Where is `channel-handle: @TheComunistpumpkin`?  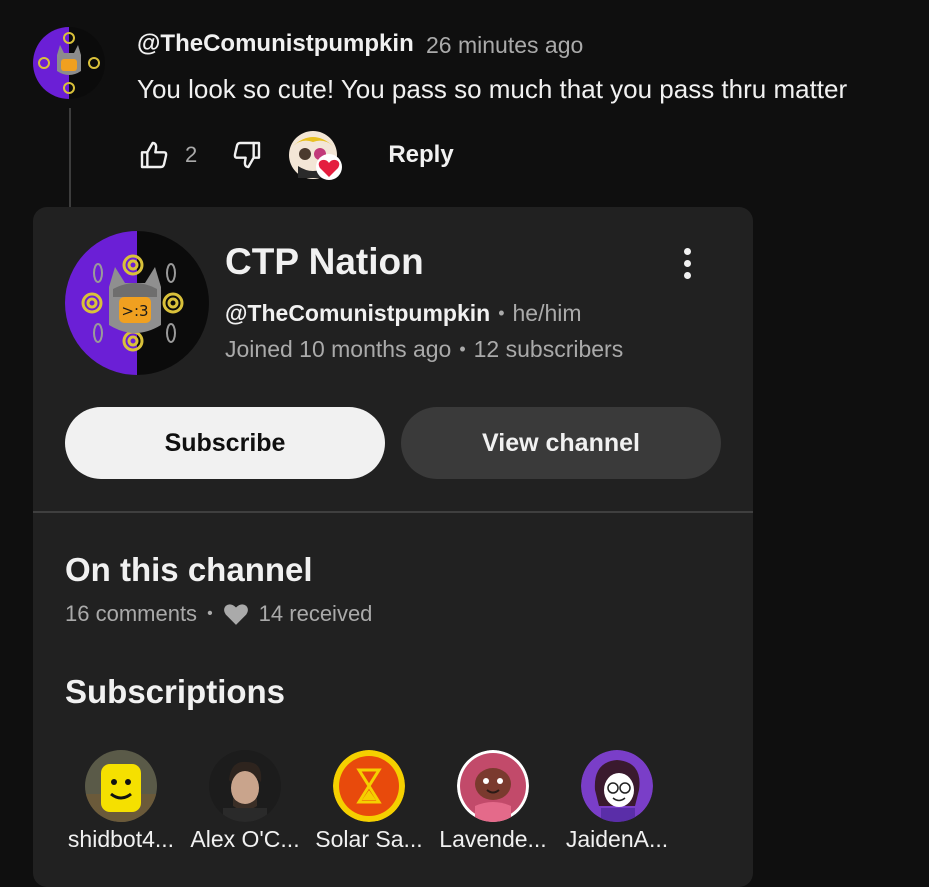 channel-handle: @TheComunistpumpkin is located at coordinates (357, 313).